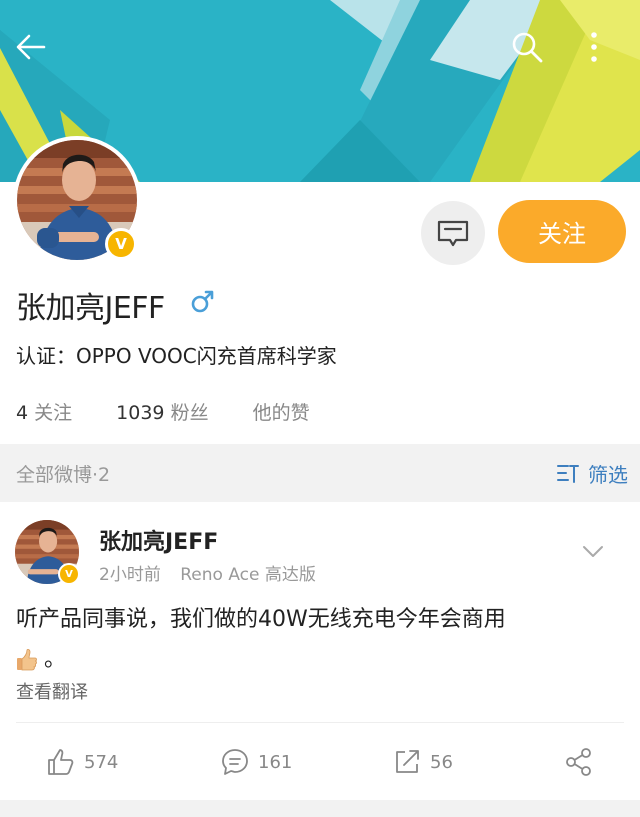 This screenshot has width=640, height=817. I want to click on post-author-name: 张加亮JEFF, so click(158, 540).